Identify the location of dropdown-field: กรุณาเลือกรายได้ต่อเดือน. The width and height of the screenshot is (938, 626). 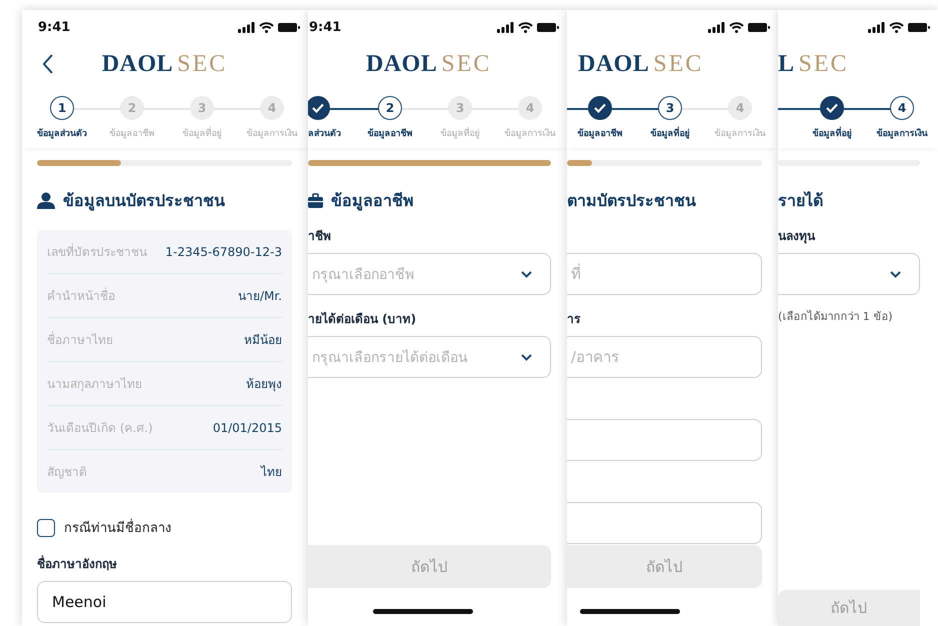
(429, 357).